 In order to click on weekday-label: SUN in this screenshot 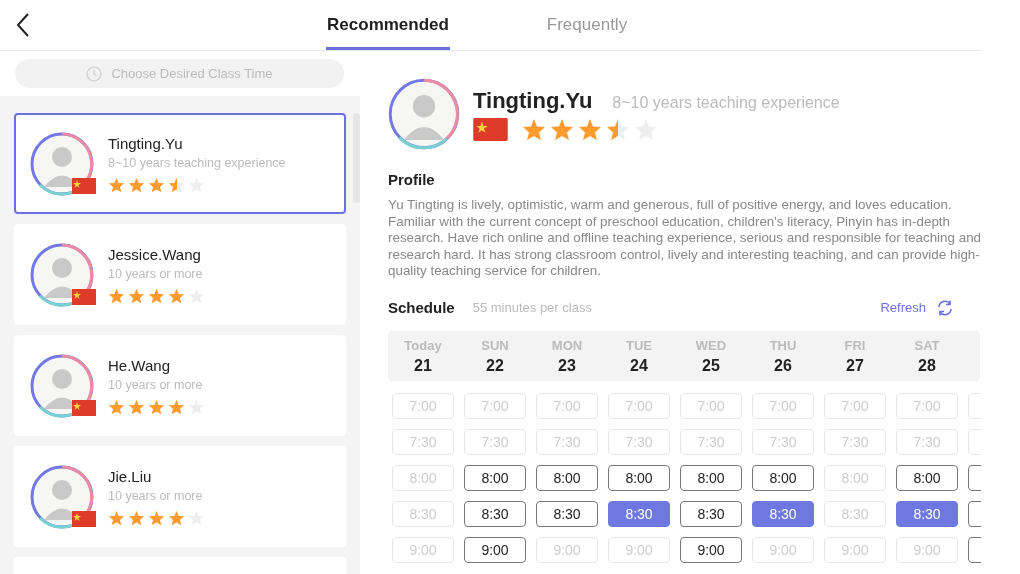, I will do `click(495, 345)`.